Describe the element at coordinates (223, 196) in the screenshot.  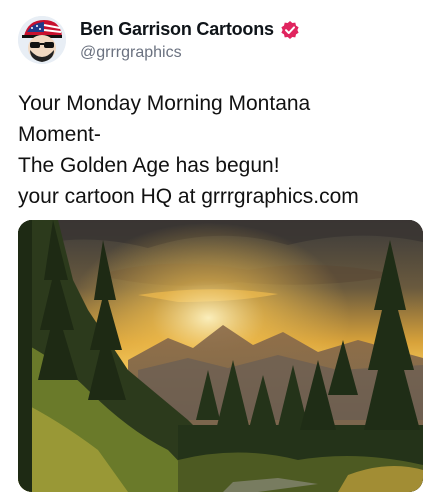
I see `post-text-line: your cartoon HQ at grrrgraphics.com` at that location.